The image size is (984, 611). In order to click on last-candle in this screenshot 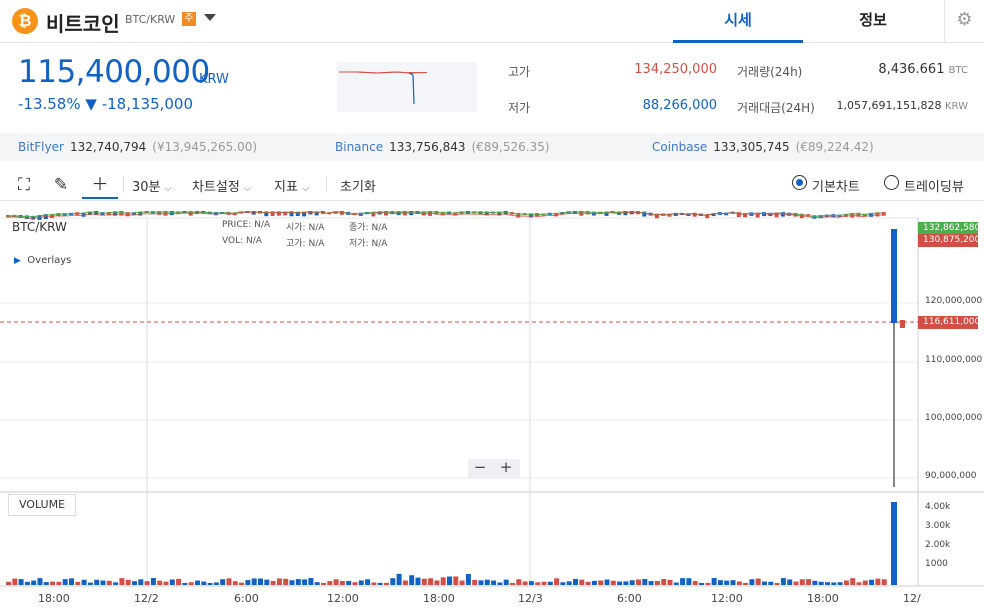, I will do `click(902, 324)`.